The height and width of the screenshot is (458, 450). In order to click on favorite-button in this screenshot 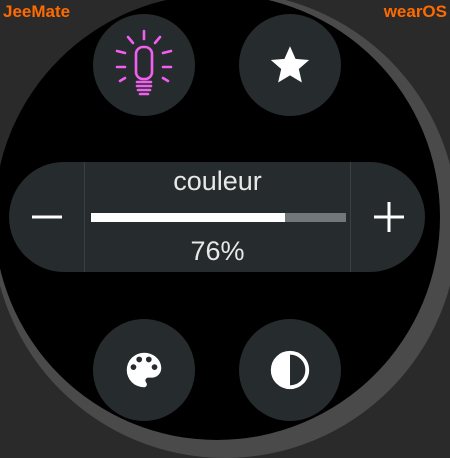, I will do `click(290, 65)`.